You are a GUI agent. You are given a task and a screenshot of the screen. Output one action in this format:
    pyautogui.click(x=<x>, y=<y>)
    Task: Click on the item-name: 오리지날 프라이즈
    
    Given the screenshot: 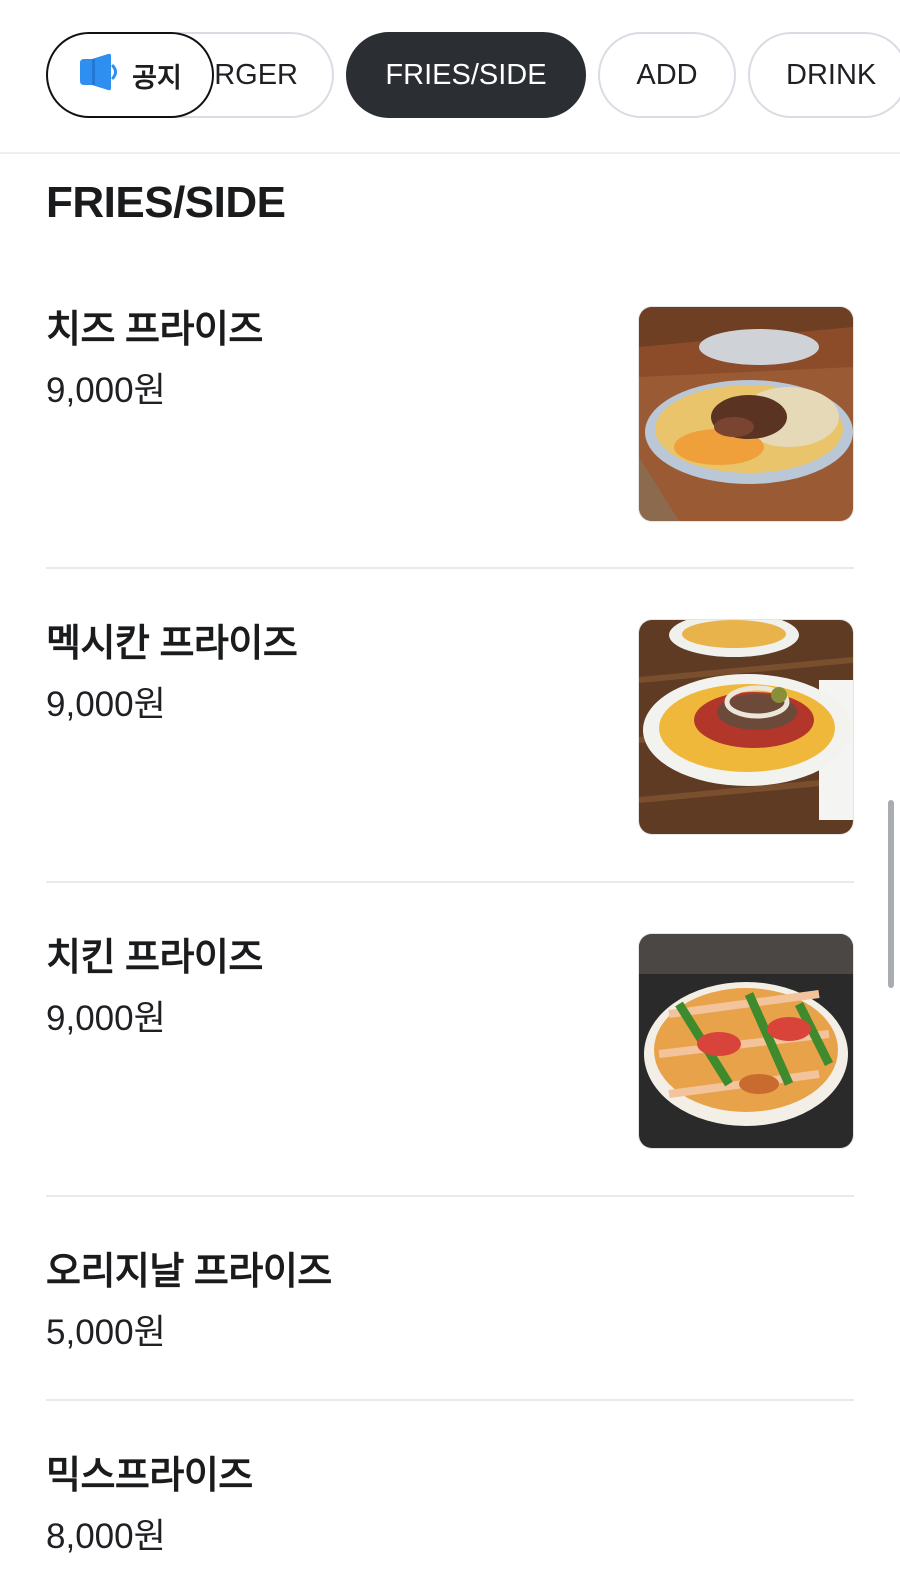 What is the action you would take?
    pyautogui.click(x=189, y=1272)
    